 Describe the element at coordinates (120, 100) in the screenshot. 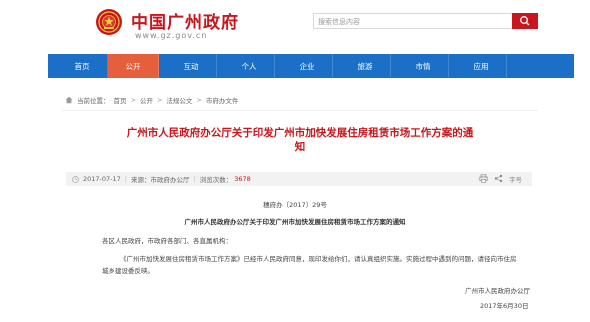

I see `breadcrumb-link-home: 首页` at that location.